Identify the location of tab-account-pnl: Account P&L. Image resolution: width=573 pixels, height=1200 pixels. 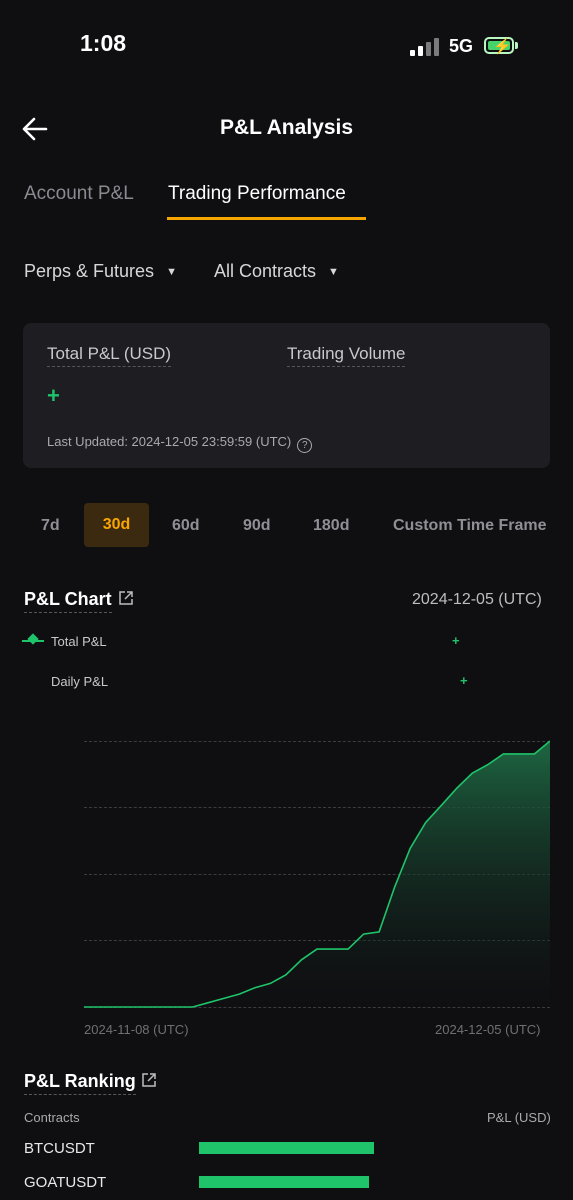
(79, 194).